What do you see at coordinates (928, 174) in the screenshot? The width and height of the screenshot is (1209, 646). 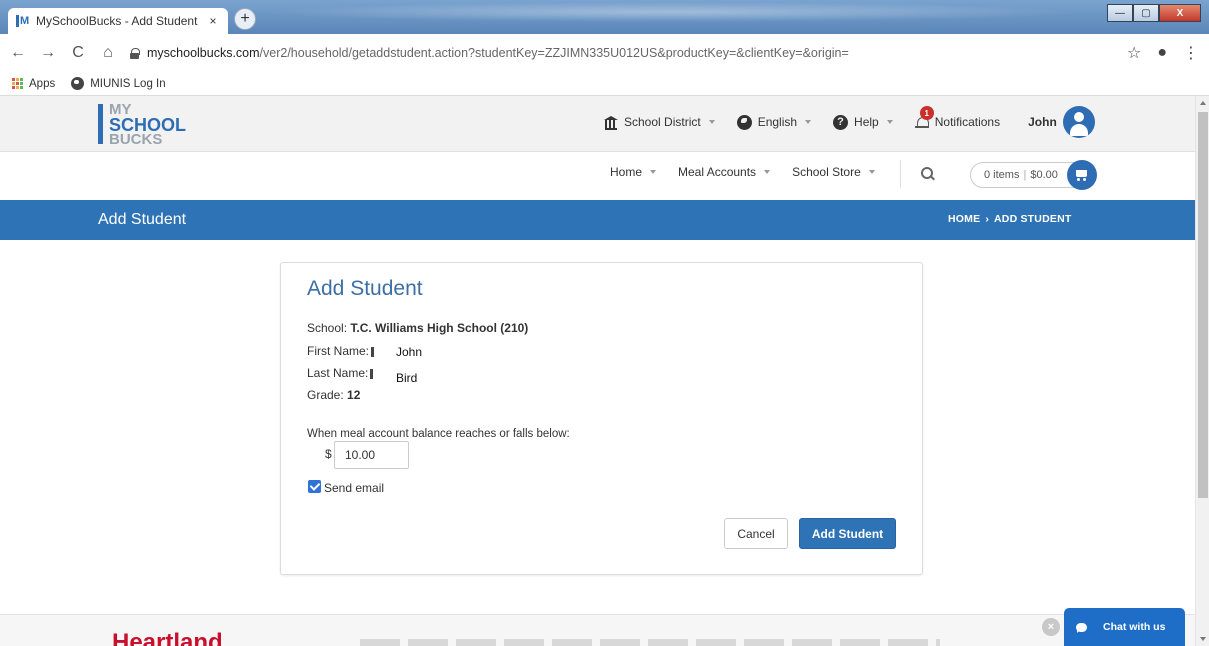 I see `search-icon` at bounding box center [928, 174].